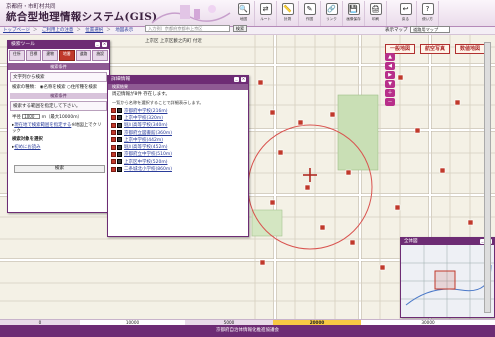 This screenshot has height=337, width=495. Describe the element at coordinates (178, 80) in the screenshot. I see `detail-panel-title: 詳細情報 _ ×` at that location.